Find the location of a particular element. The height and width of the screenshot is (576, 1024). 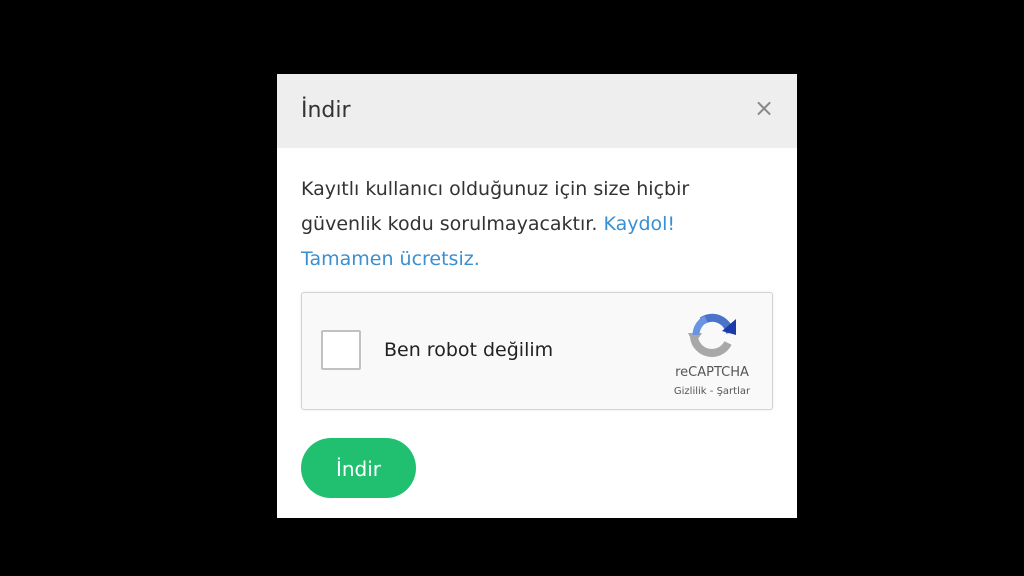

recaptcha-logo-icon is located at coordinates (712, 335).